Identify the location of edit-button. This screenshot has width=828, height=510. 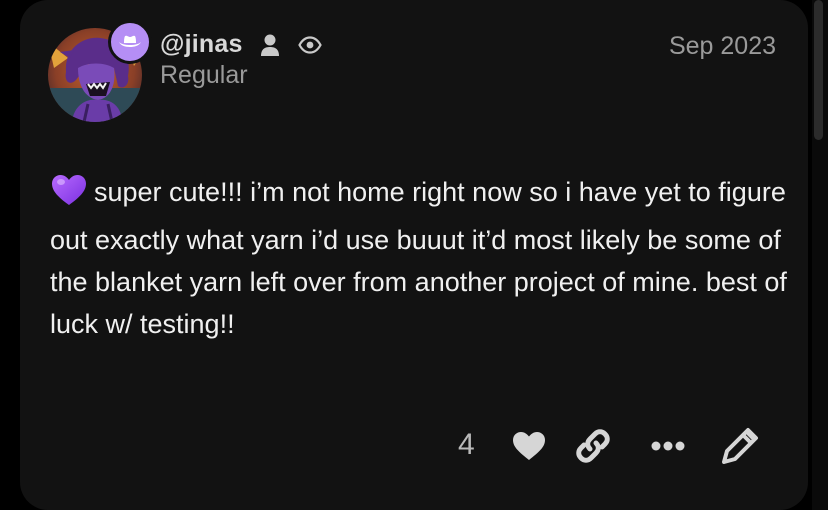
(740, 446).